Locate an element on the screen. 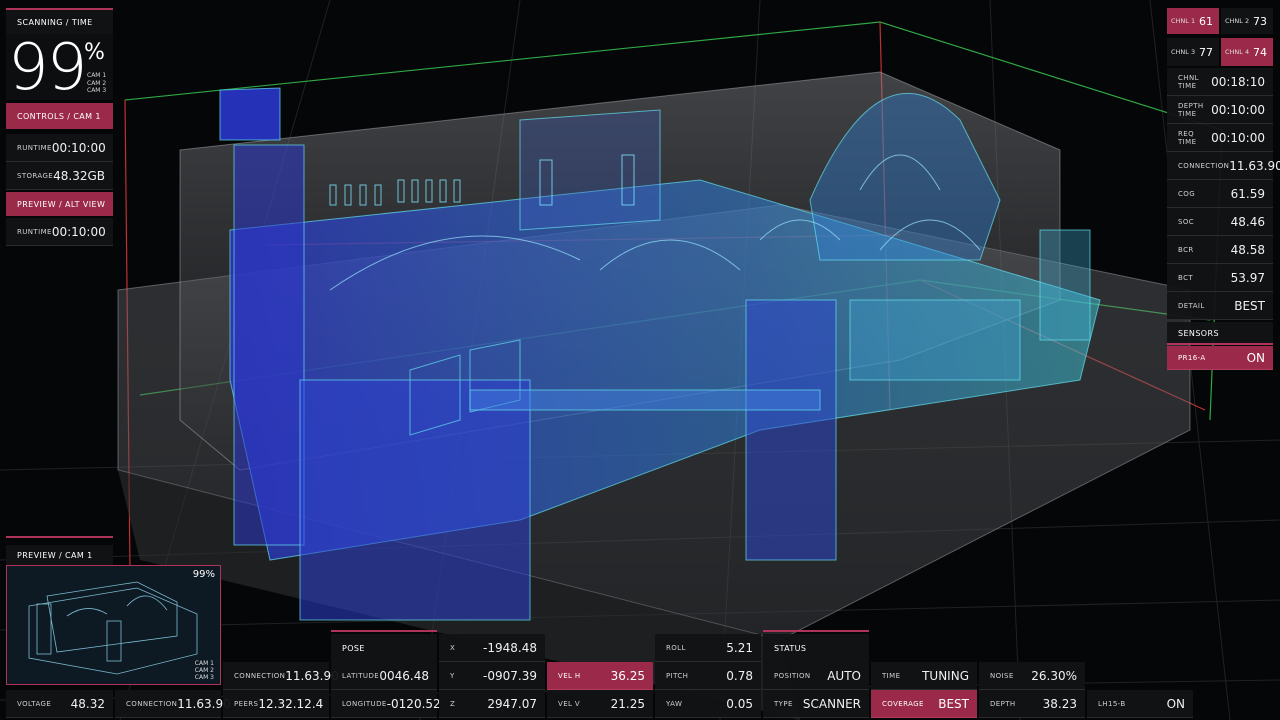  preview-alt-runtime-row: RUNTIME 00:10:00 is located at coordinates (59, 232).